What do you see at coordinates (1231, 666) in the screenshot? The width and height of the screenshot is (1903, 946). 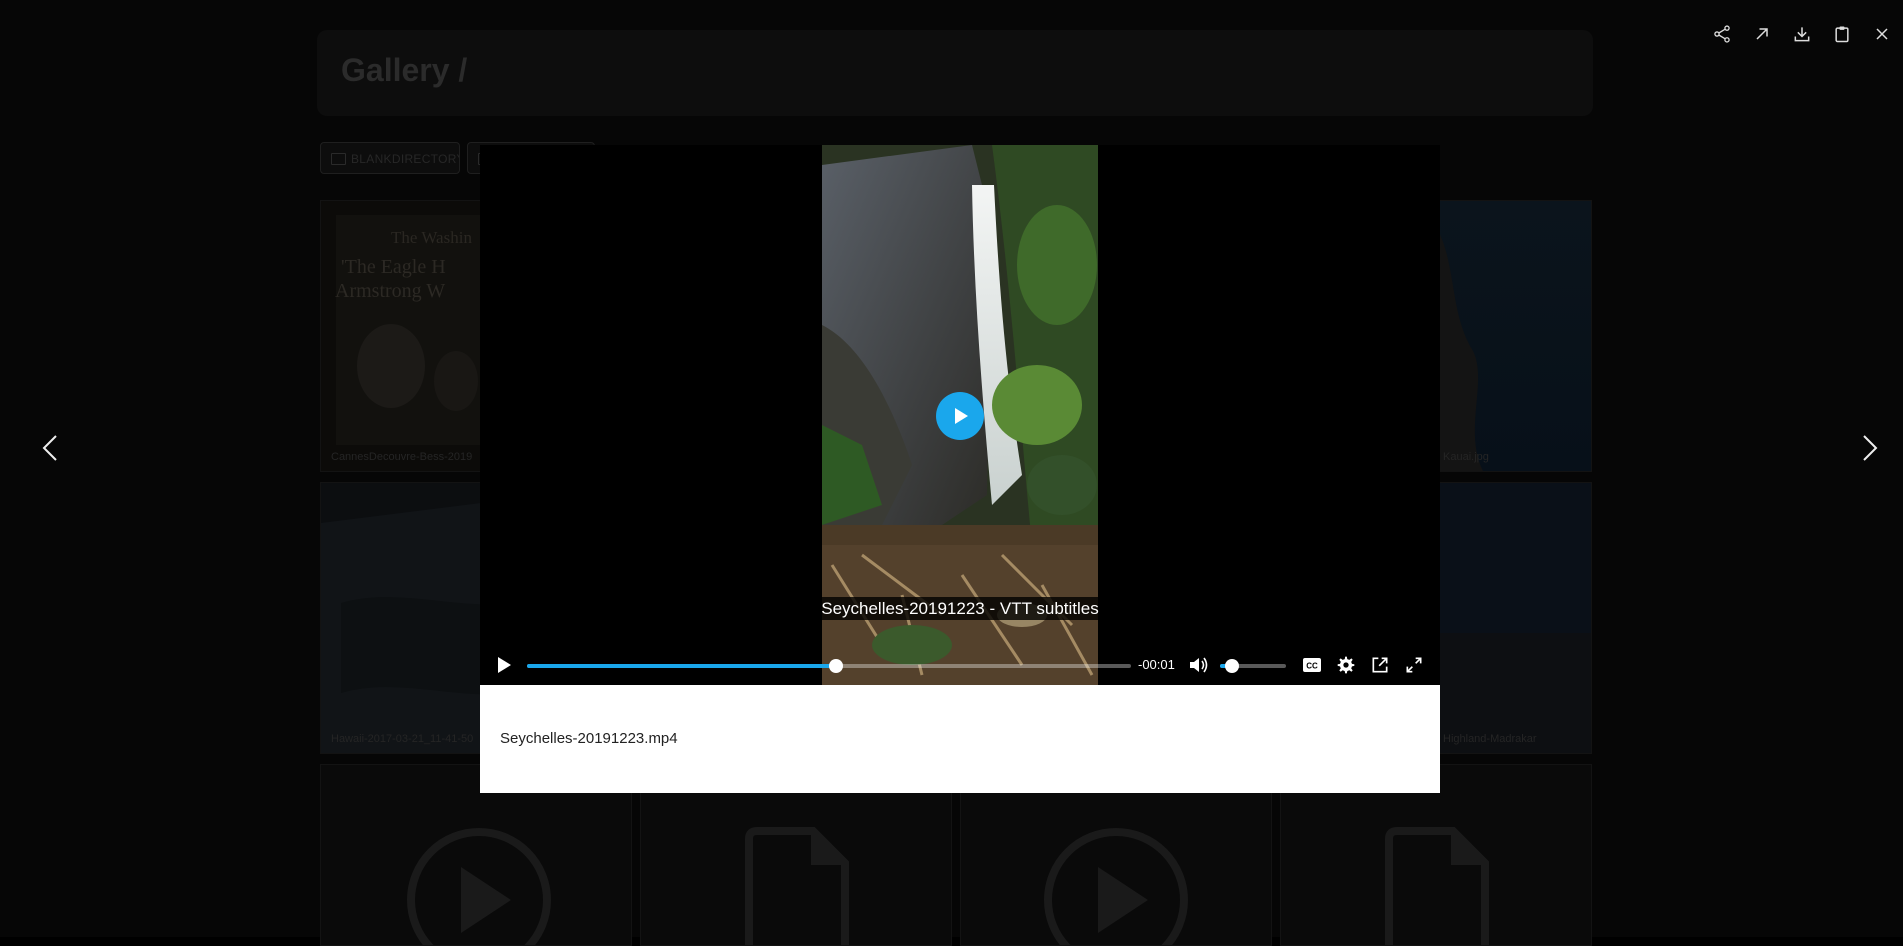 I see `volume-thumb` at bounding box center [1231, 666].